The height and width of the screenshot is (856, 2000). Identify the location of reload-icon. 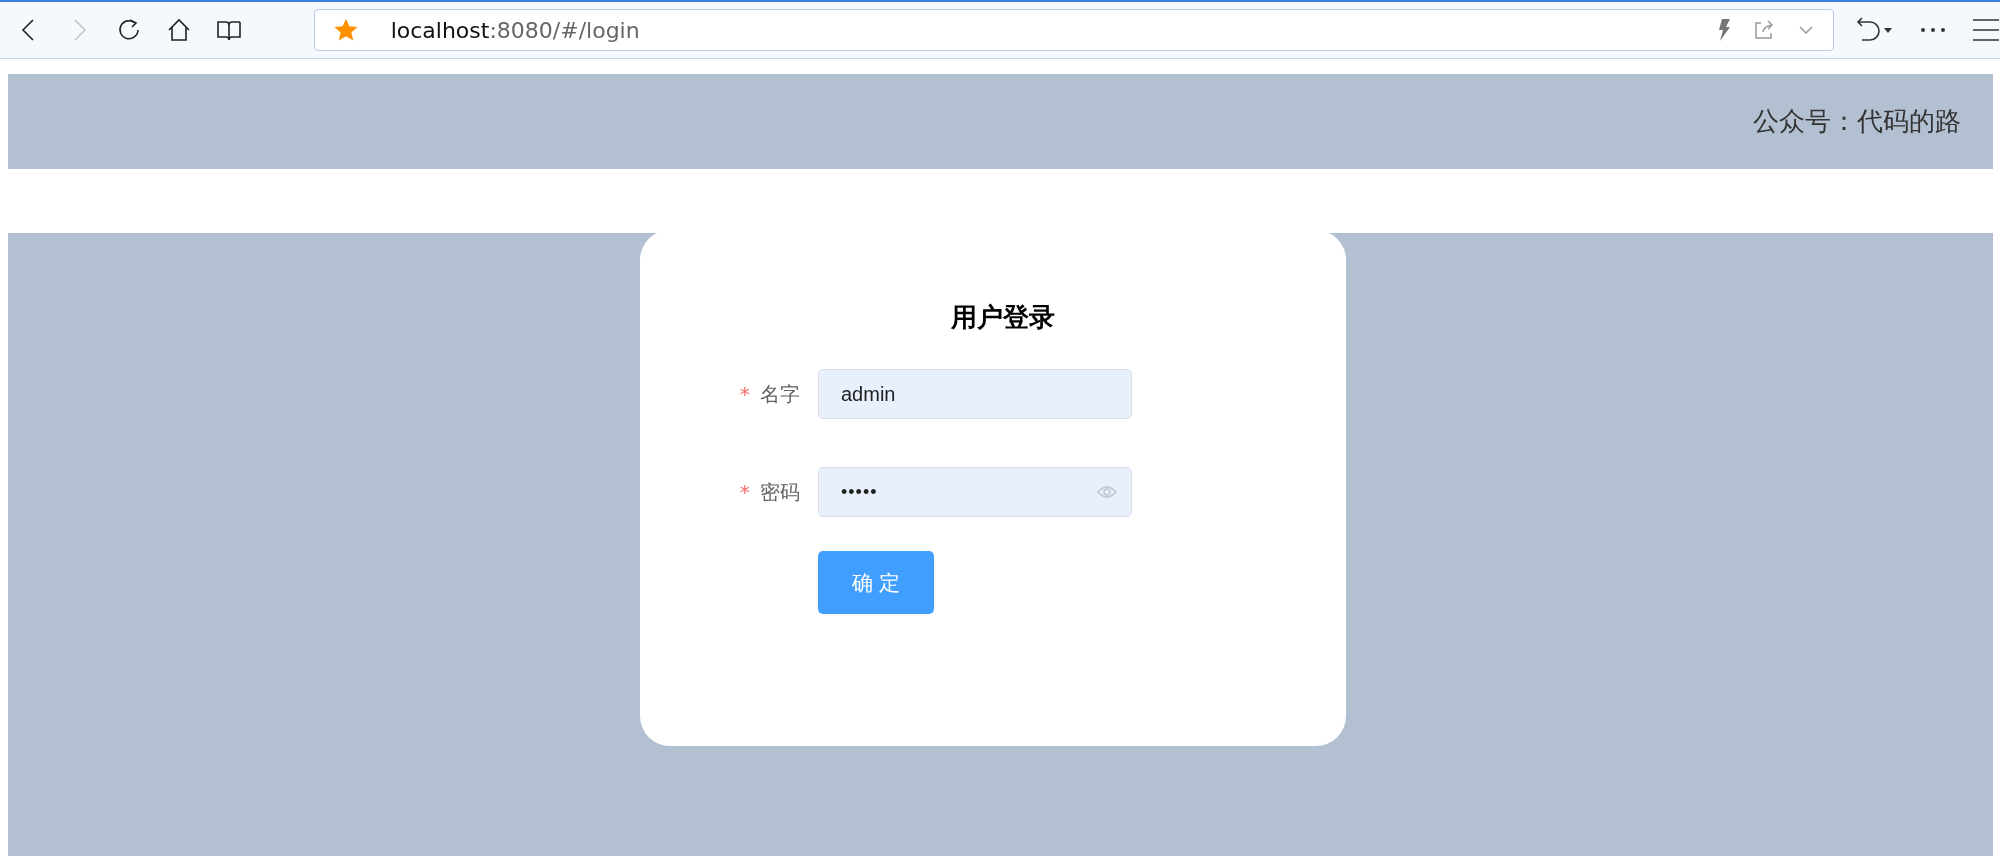
(129, 30).